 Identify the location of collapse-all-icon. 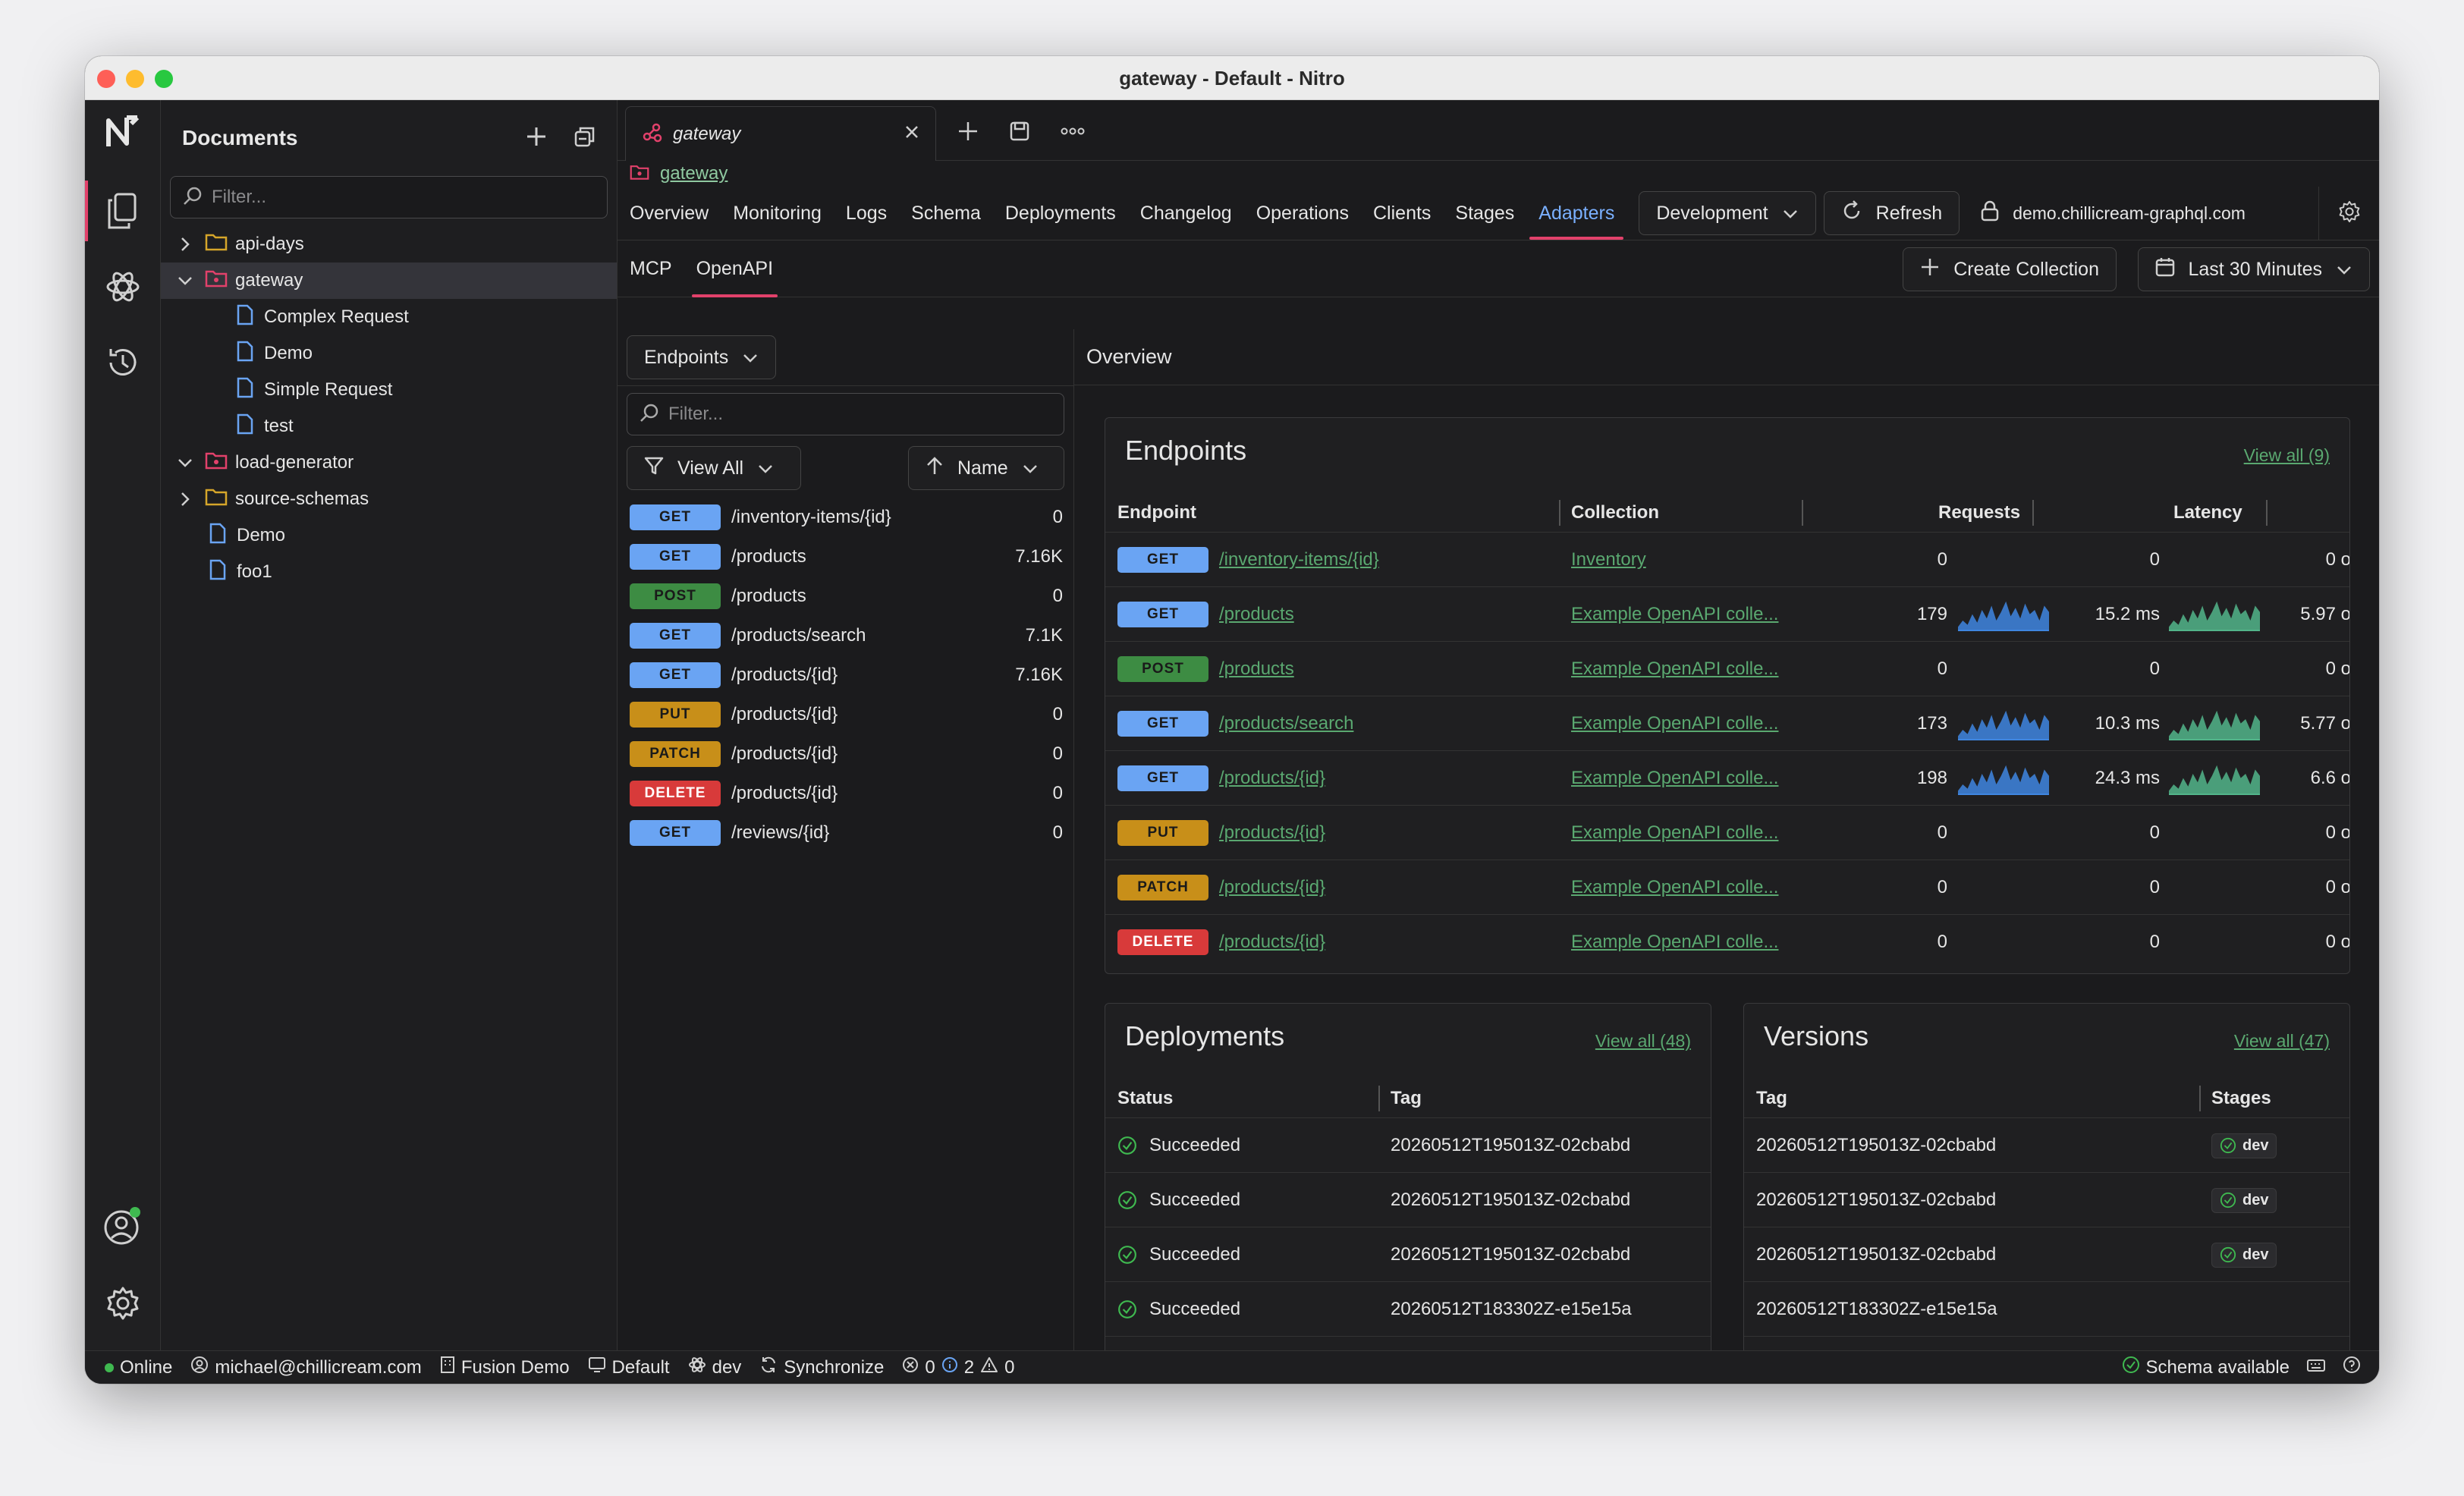
(585, 138).